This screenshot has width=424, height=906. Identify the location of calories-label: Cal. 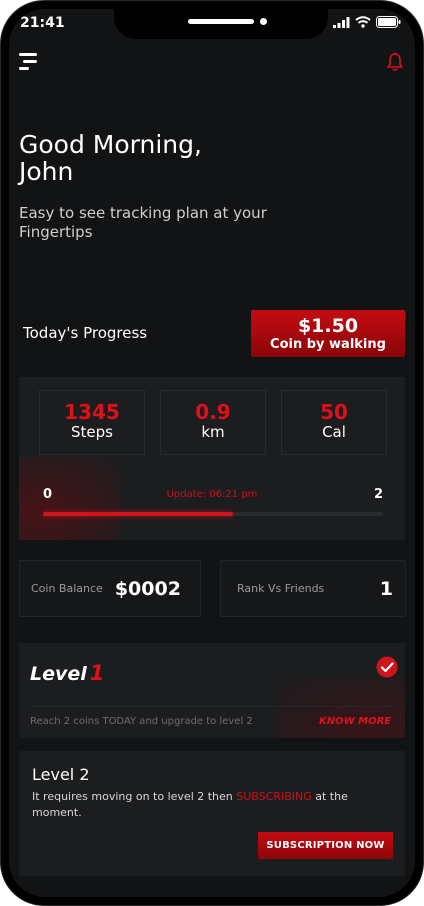
(334, 432).